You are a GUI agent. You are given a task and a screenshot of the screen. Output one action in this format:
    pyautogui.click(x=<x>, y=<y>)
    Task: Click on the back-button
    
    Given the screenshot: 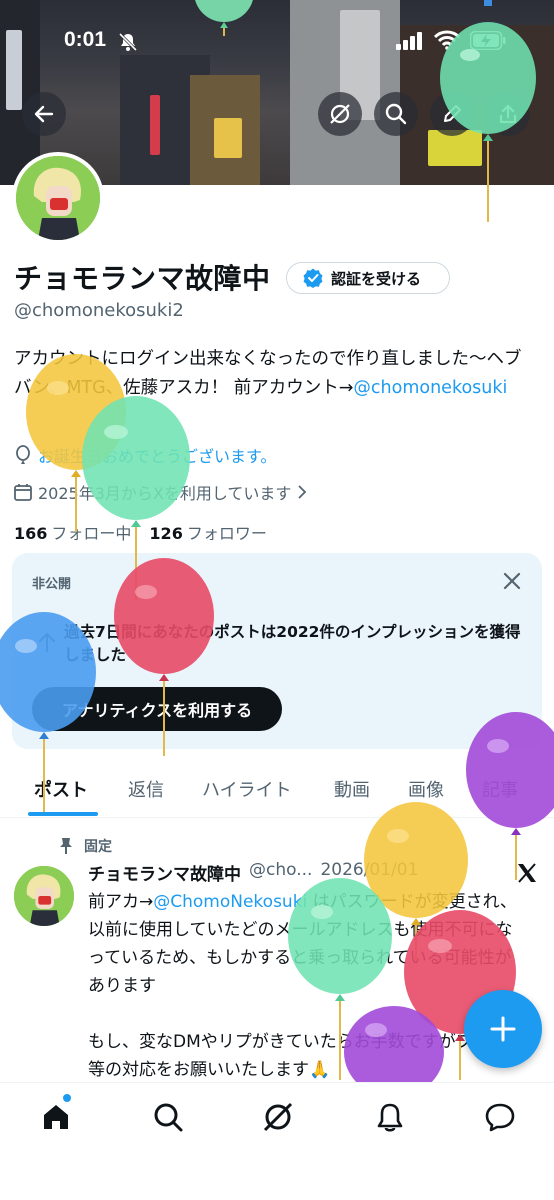 What is the action you would take?
    pyautogui.click(x=44, y=114)
    